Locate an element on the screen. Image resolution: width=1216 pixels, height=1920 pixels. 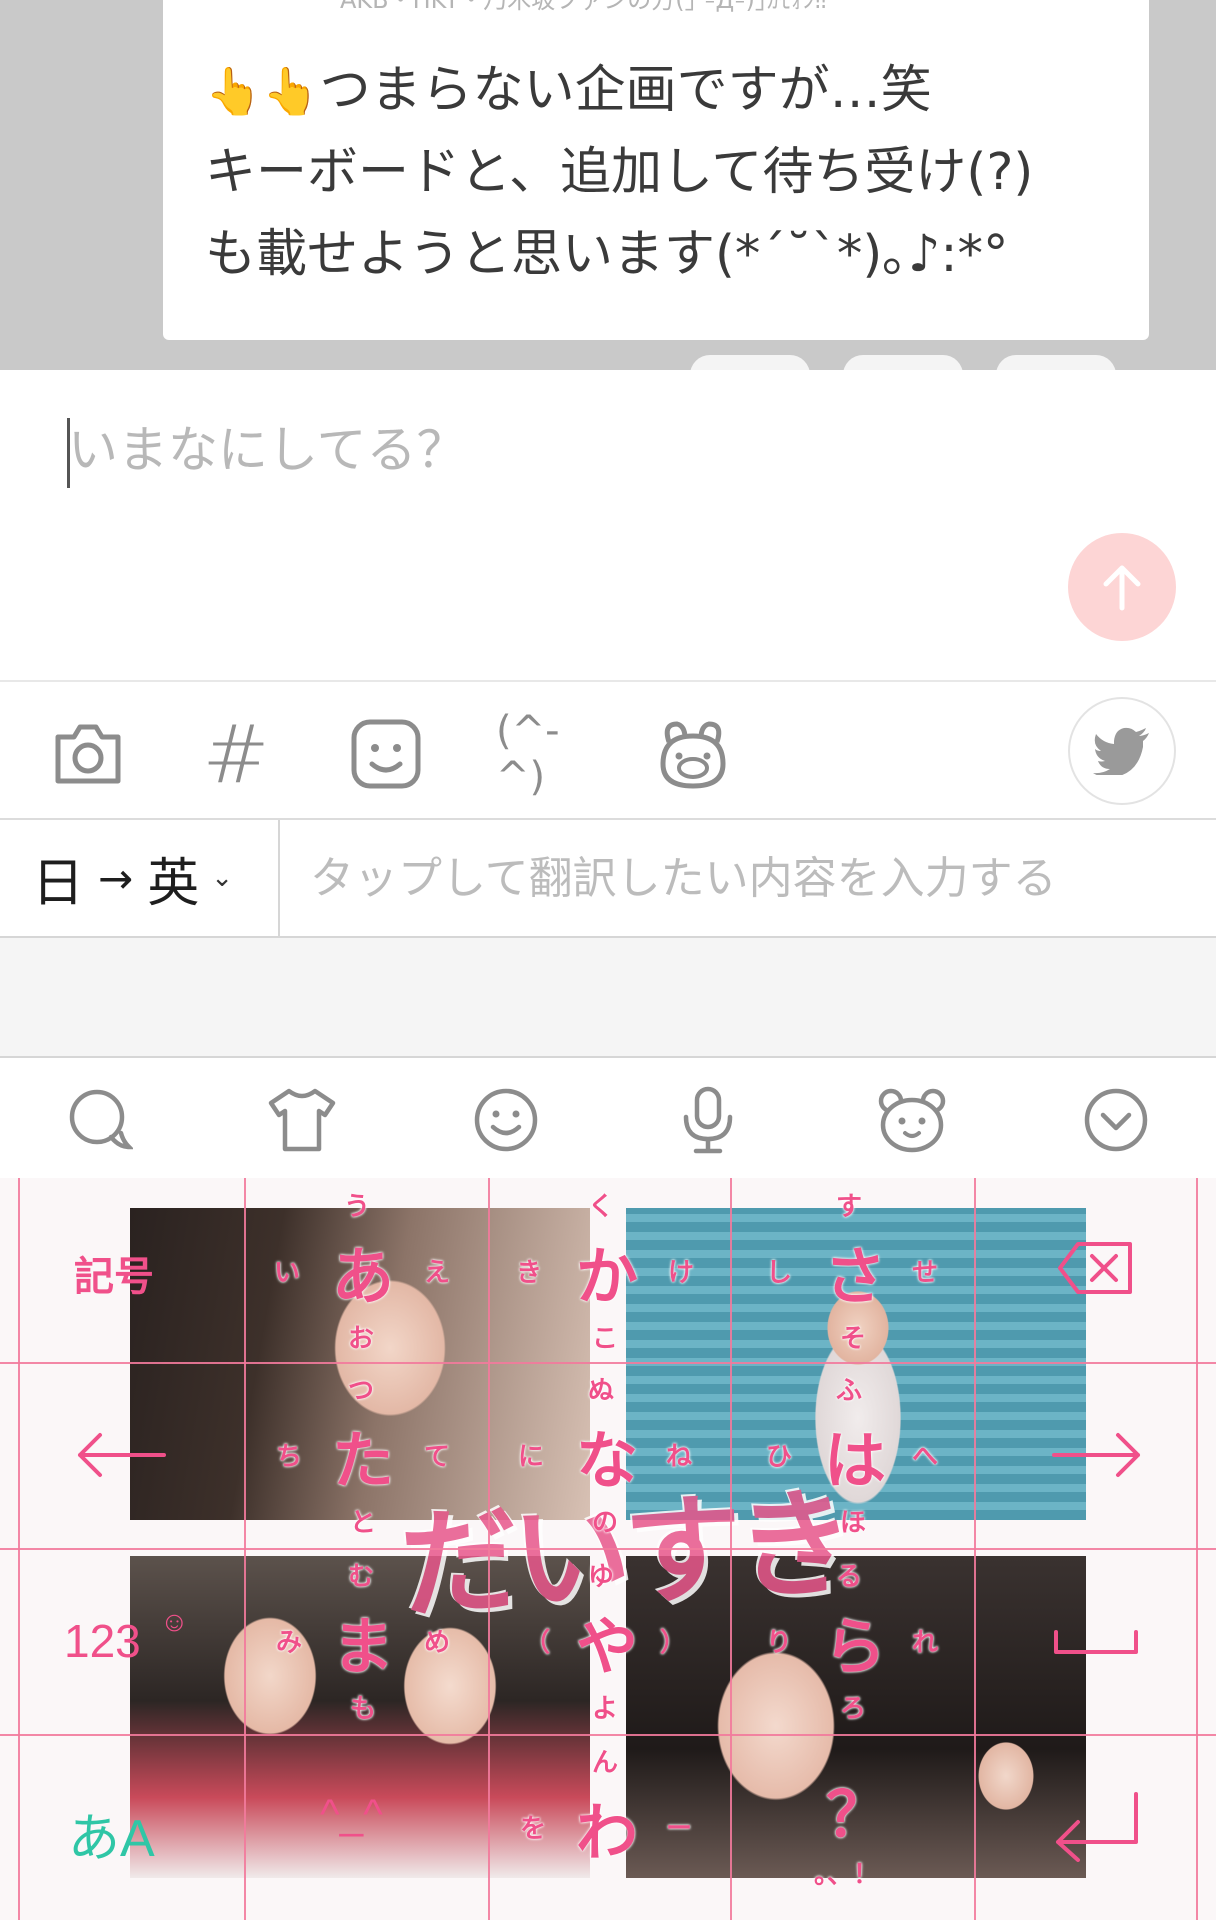
kana-key-ta: つ ち た て と is located at coordinates (366, 1455).